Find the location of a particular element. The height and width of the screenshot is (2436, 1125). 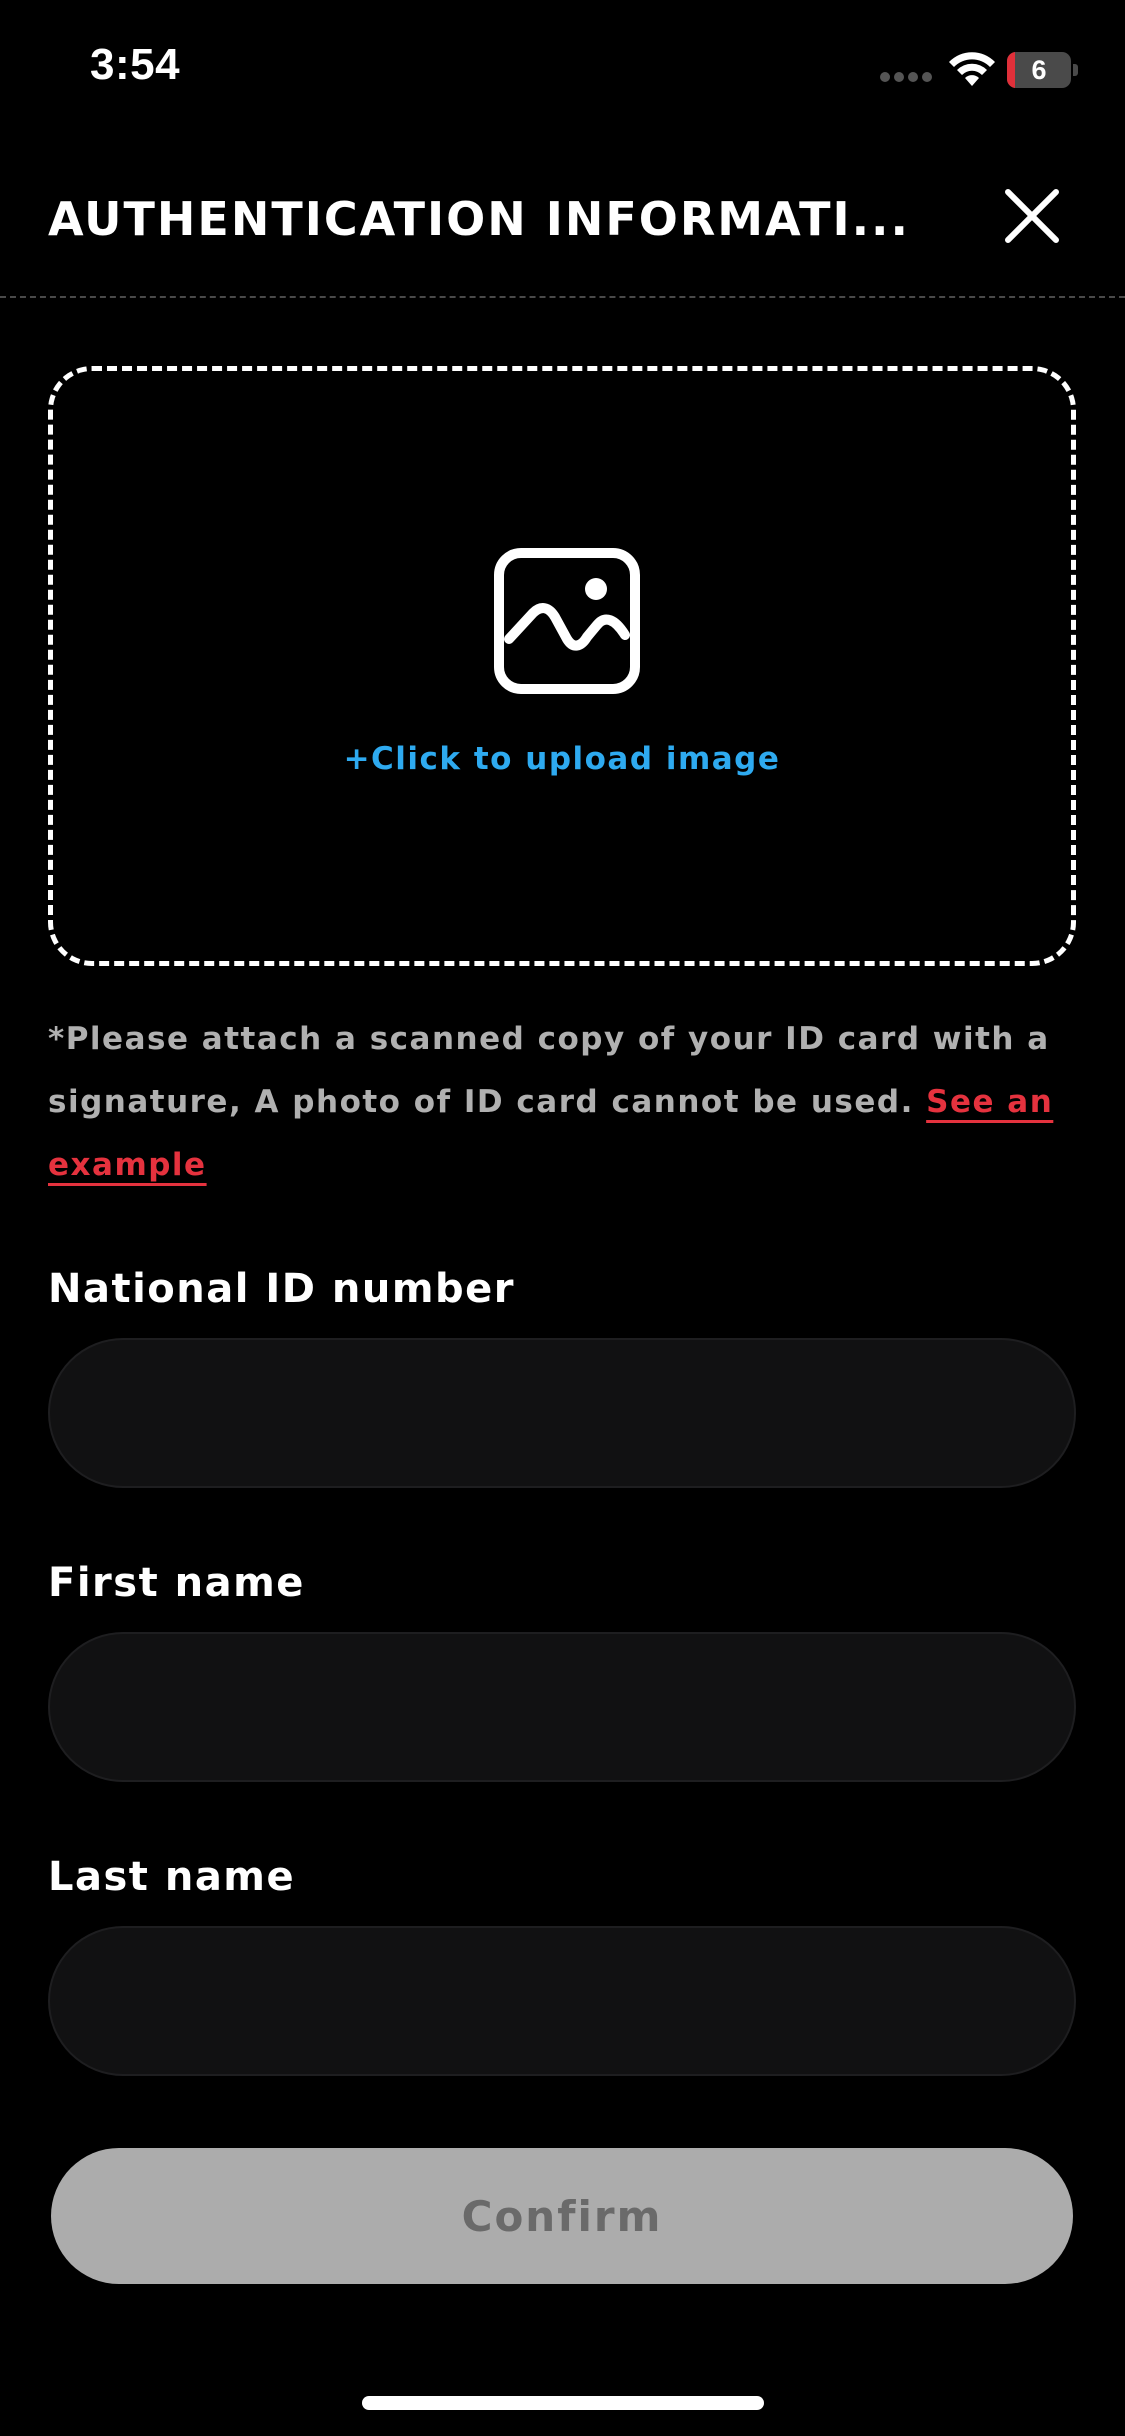

last-name-label: Last name is located at coordinates (172, 1877).